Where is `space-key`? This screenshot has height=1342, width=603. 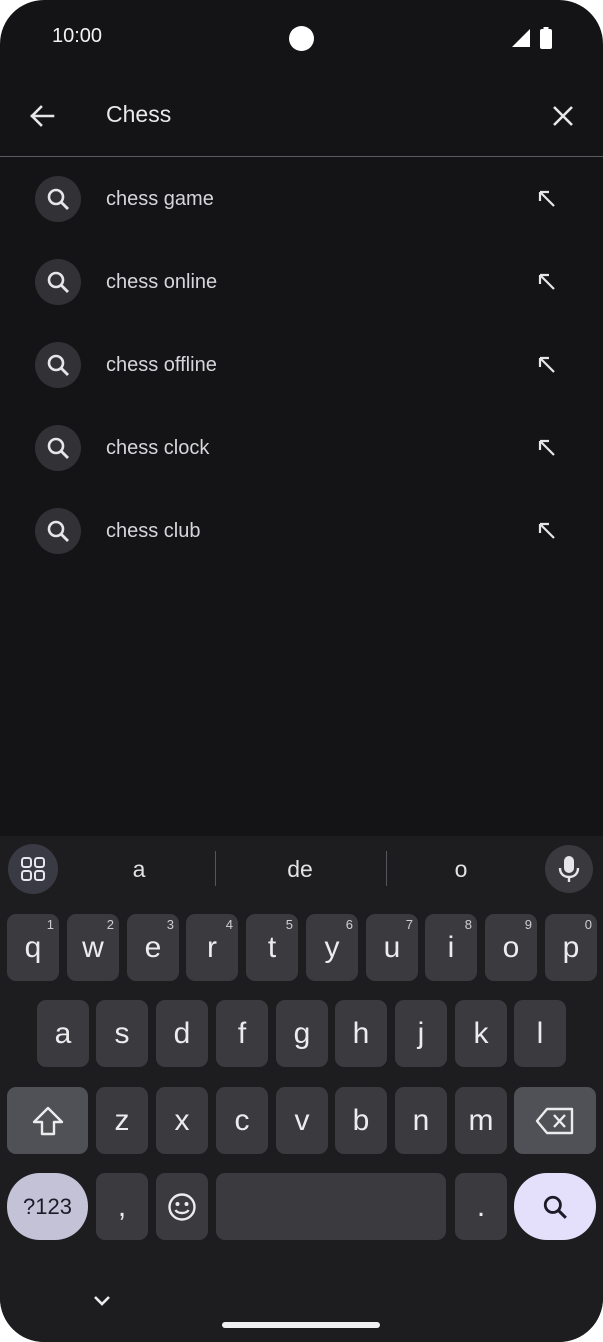 space-key is located at coordinates (331, 1206).